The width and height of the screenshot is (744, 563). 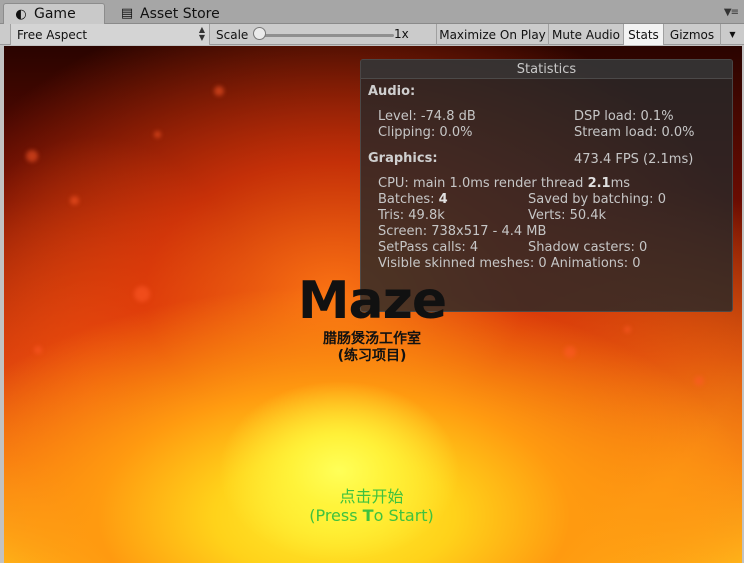 I want to click on maximize-on-play-button: Maximize On Play, so click(x=493, y=34).